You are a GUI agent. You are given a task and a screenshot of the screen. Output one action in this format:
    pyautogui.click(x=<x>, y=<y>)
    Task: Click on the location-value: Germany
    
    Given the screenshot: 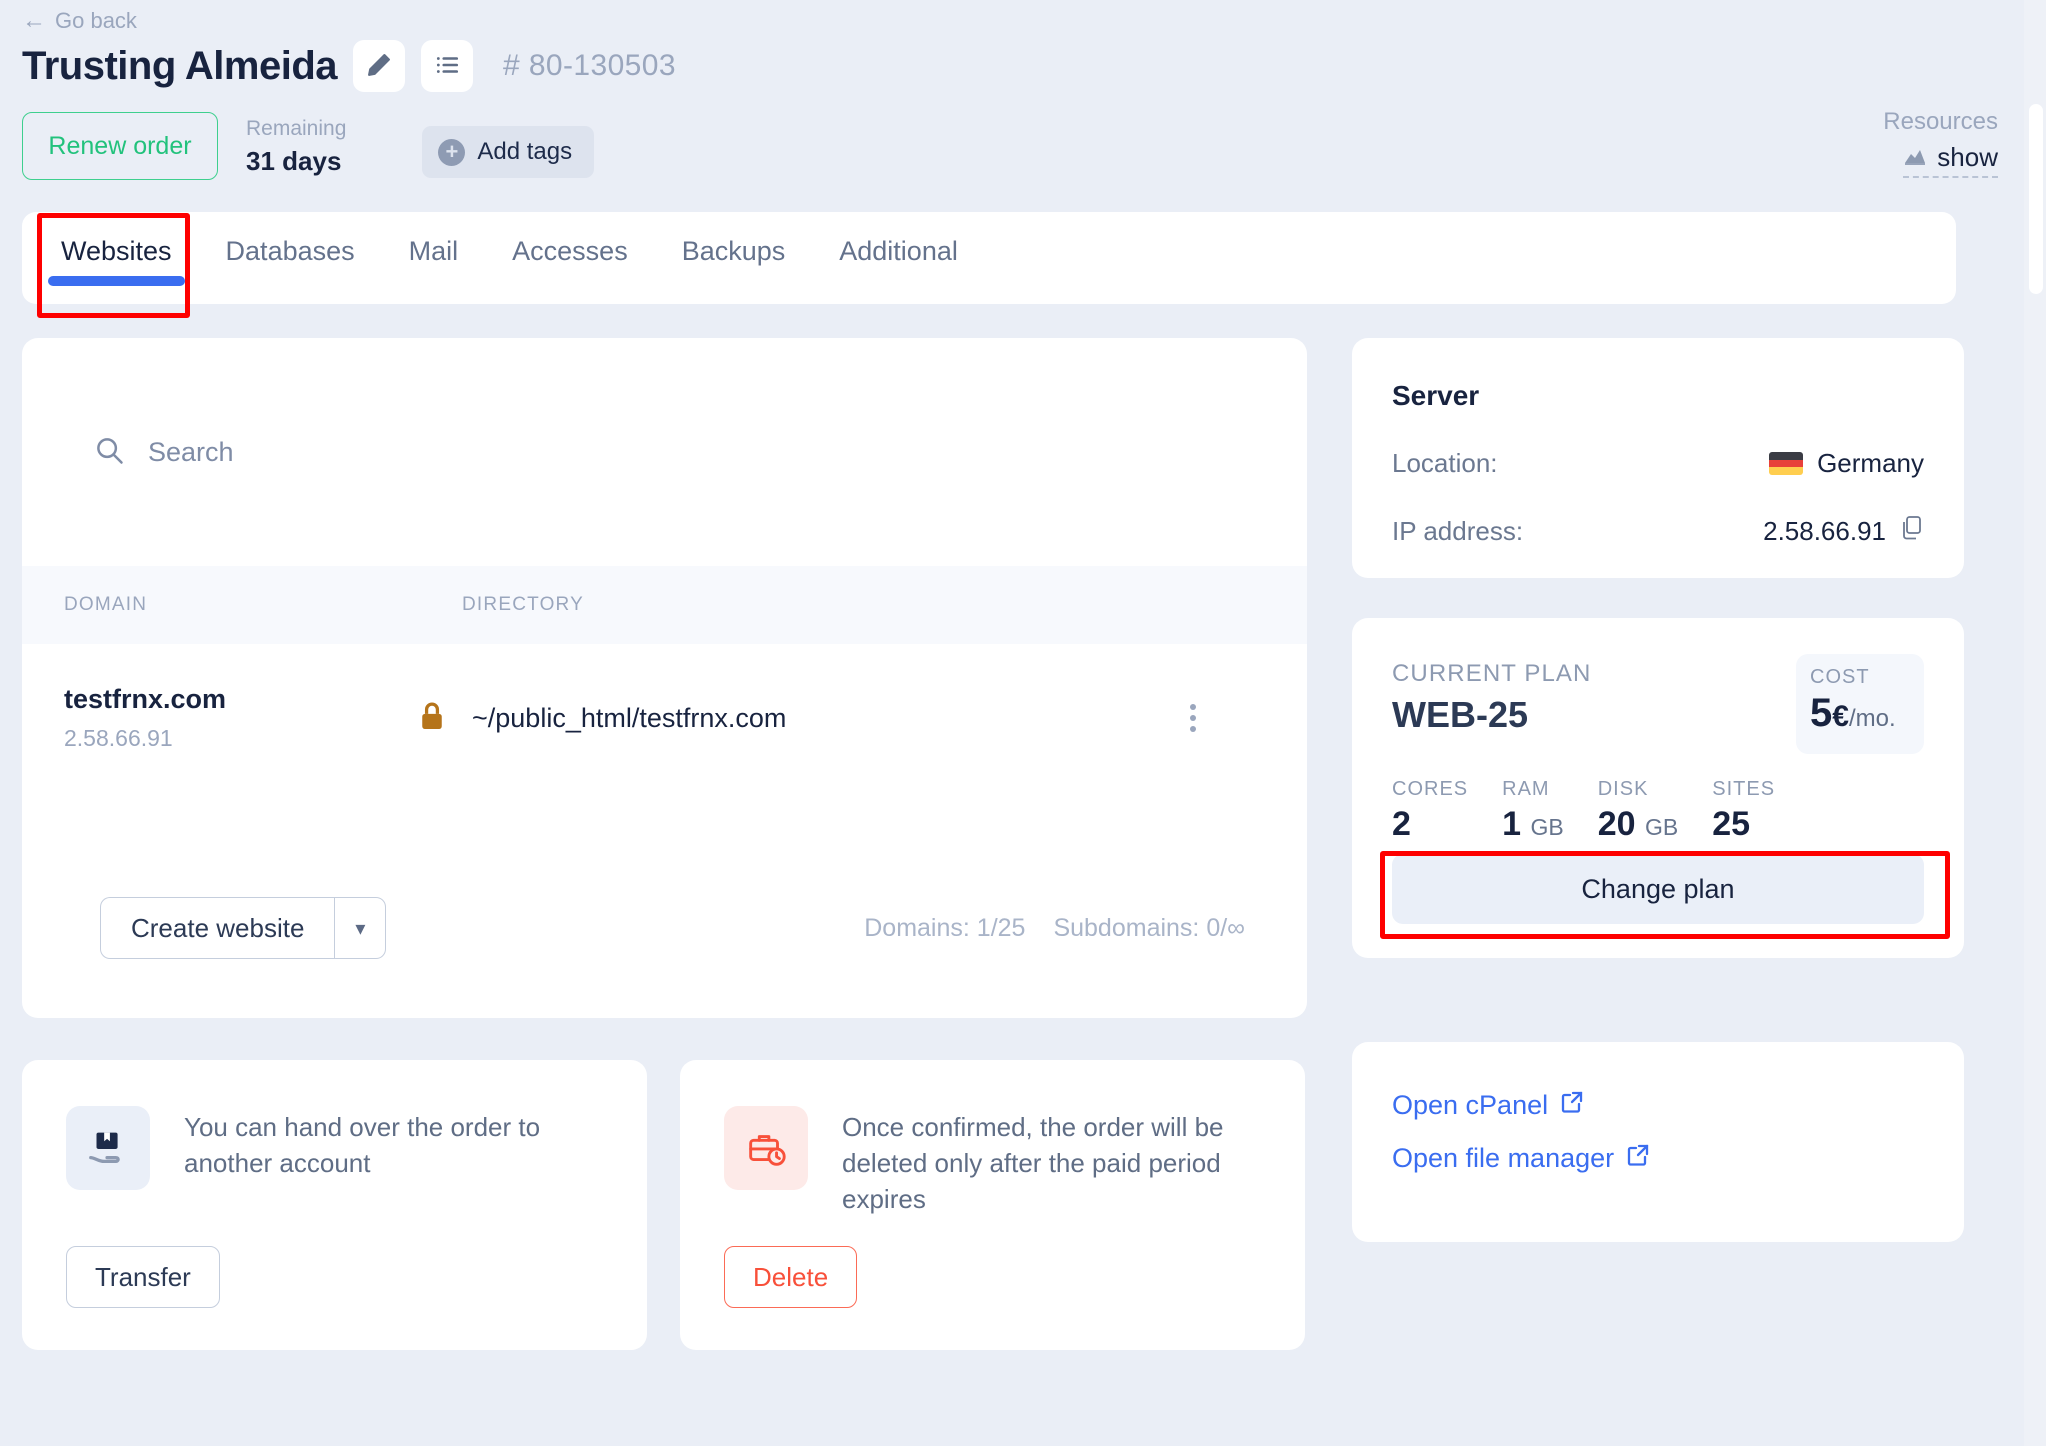 What is the action you would take?
    pyautogui.click(x=1870, y=463)
    